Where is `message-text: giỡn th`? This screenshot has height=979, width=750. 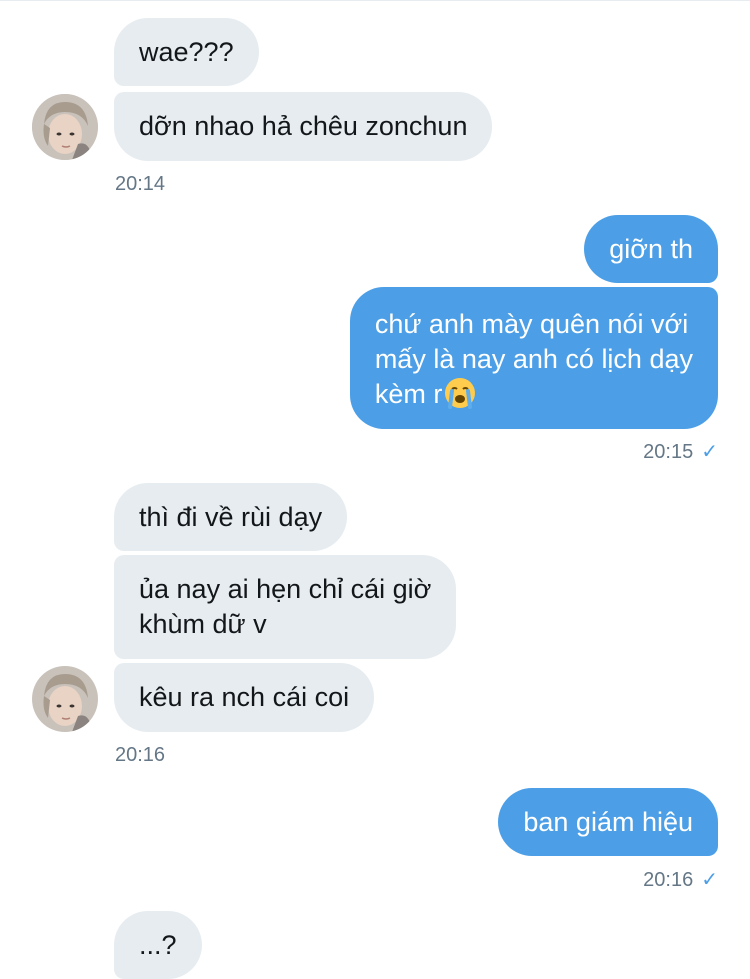
message-text: giỡn th is located at coordinates (651, 249).